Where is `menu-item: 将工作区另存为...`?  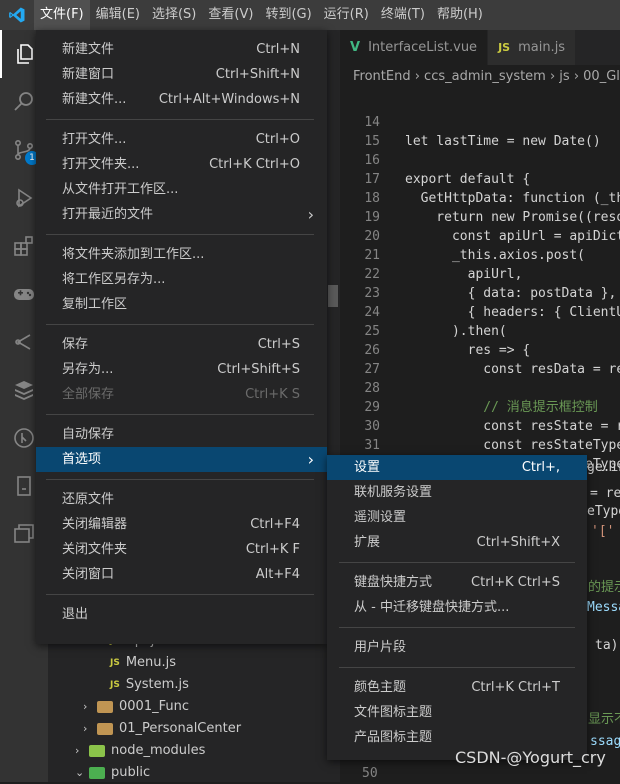
menu-item: 将工作区另存为... is located at coordinates (181, 279).